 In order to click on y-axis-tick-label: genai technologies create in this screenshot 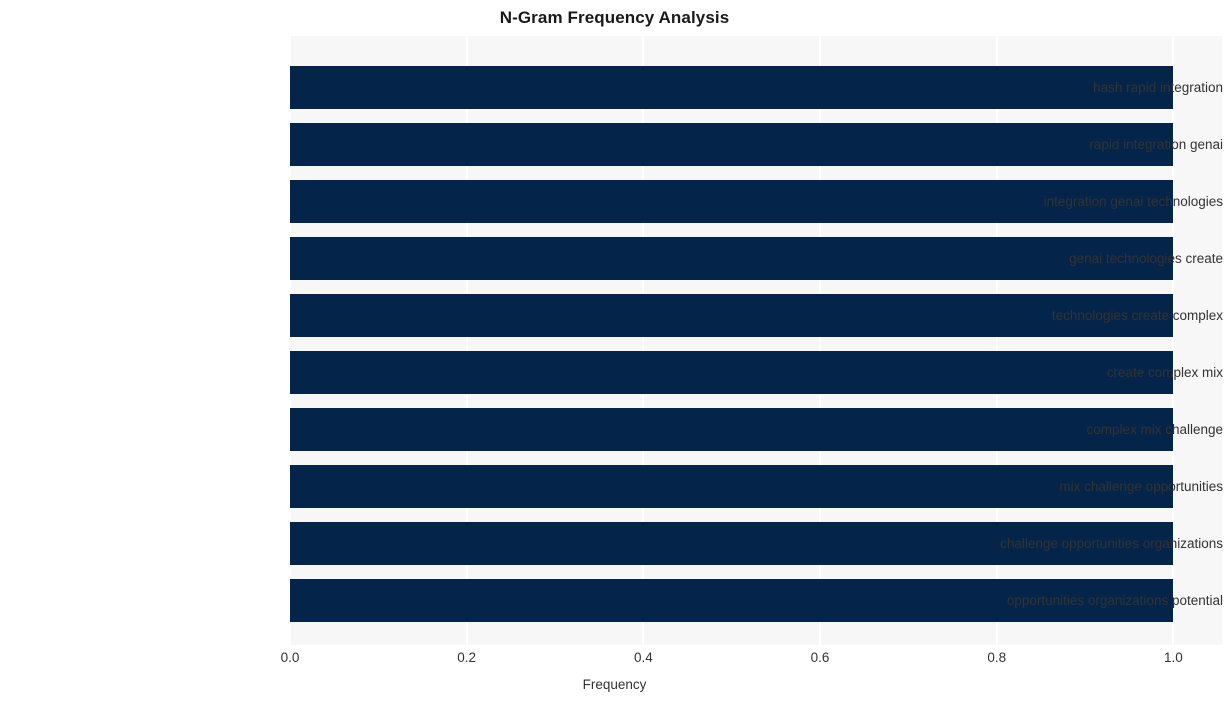, I will do `click(1146, 258)`.